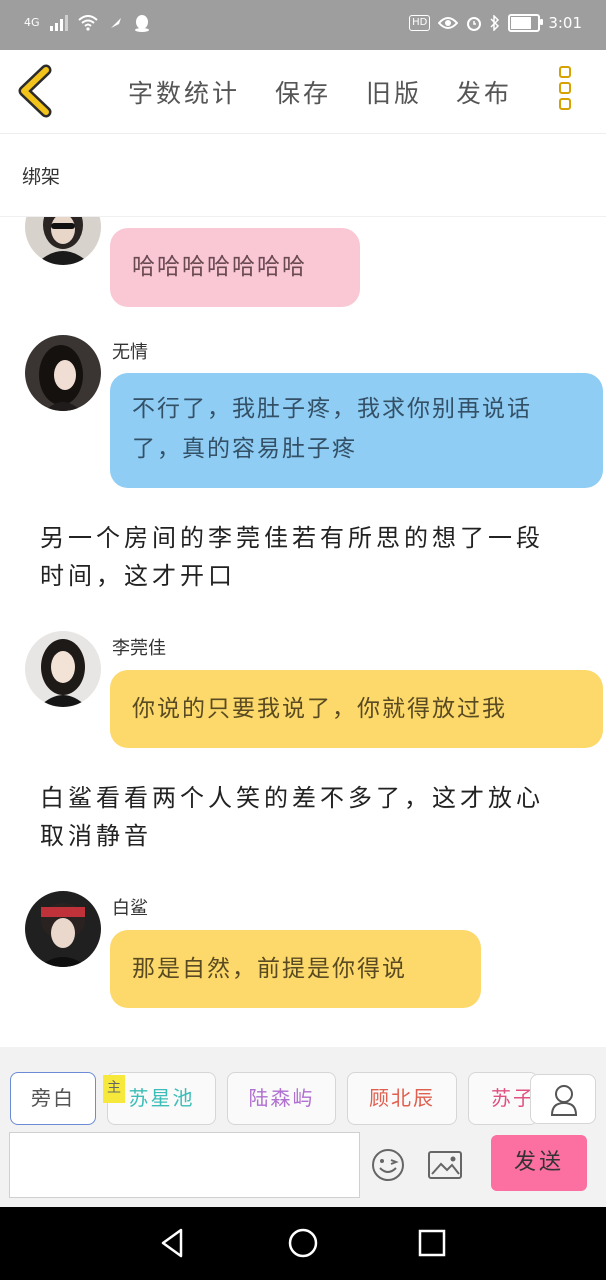 The width and height of the screenshot is (606, 1280). I want to click on composer-panel: 旁白 苏星池 陆森屿 顾北辰 苏子 主 发送, so click(303, 1127).